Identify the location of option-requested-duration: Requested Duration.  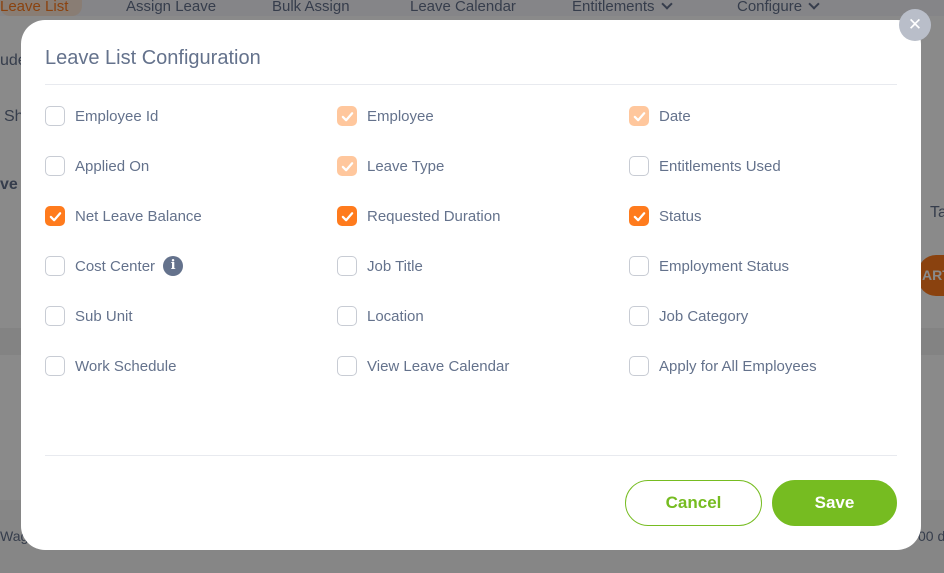
(418, 216).